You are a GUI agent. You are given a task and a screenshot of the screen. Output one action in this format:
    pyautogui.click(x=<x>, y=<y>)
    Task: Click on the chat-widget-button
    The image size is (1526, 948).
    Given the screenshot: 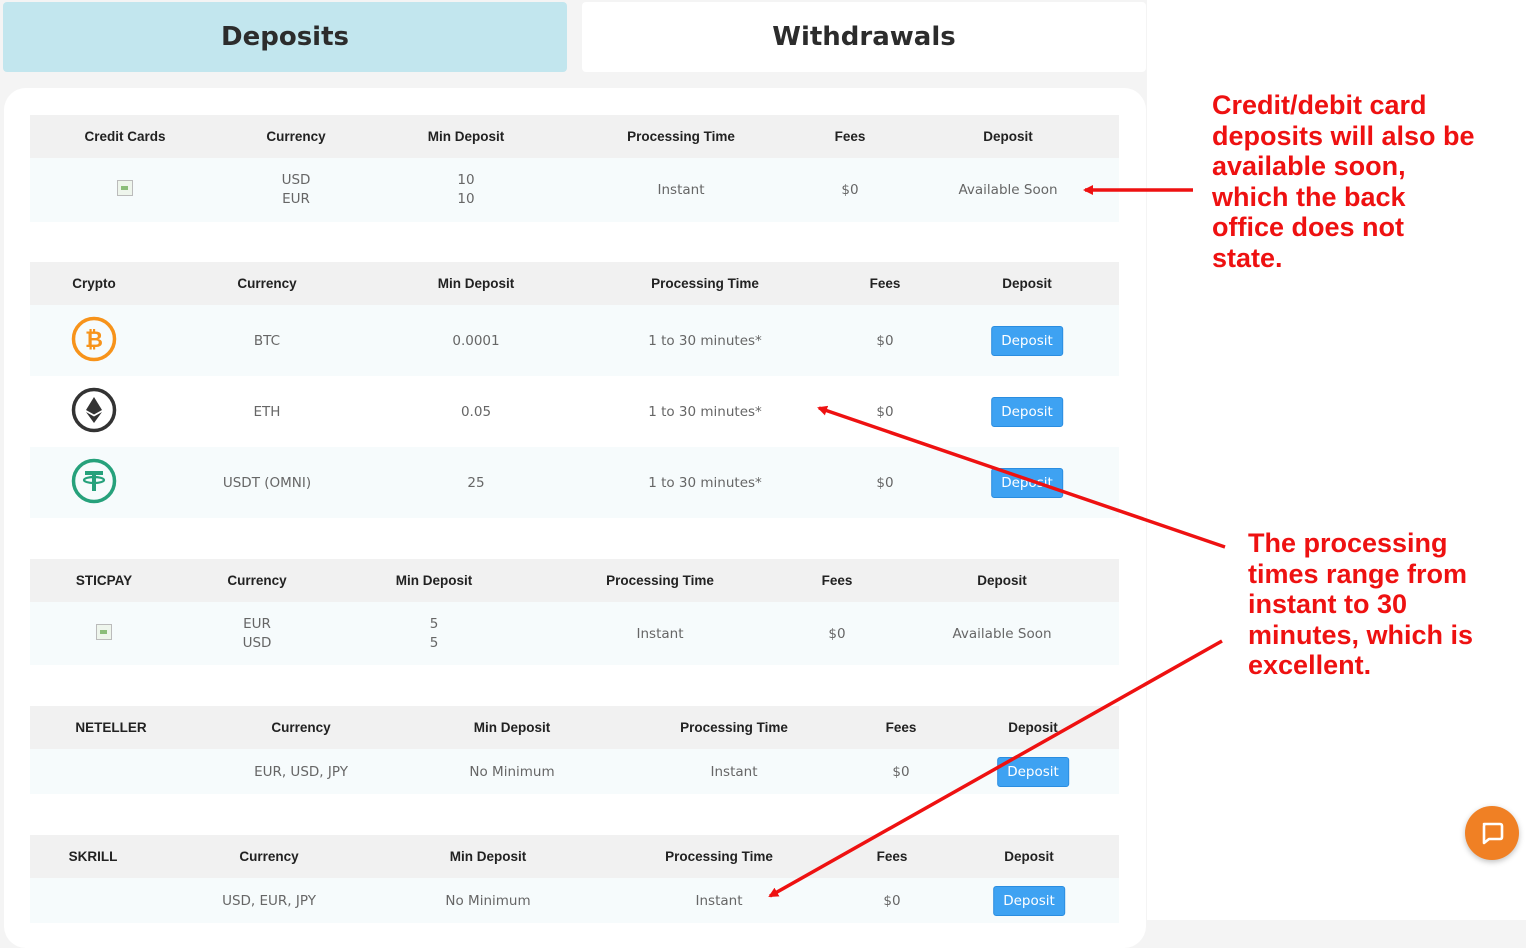 What is the action you would take?
    pyautogui.click(x=1492, y=833)
    